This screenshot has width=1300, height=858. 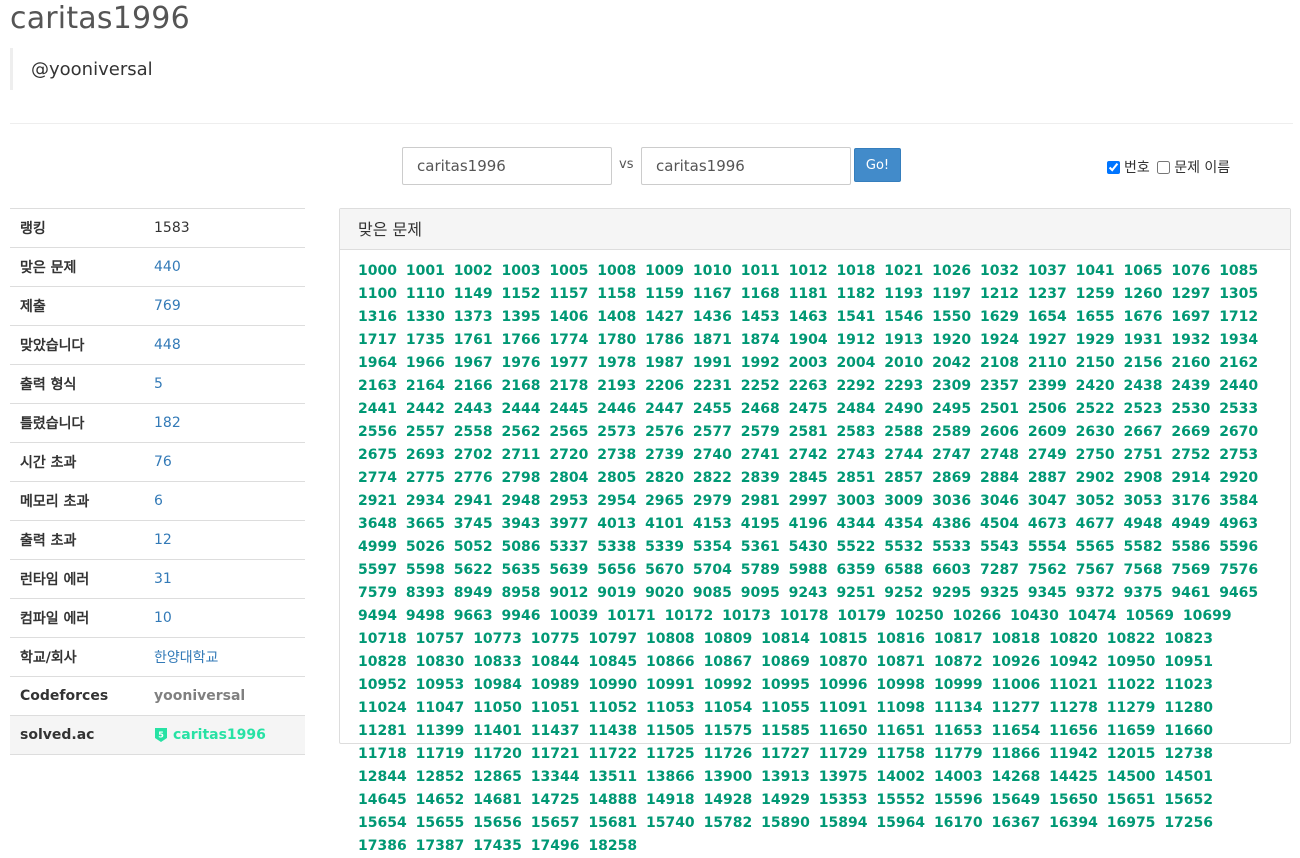 I want to click on solvedac-handle: caritas1996, so click(x=219, y=735).